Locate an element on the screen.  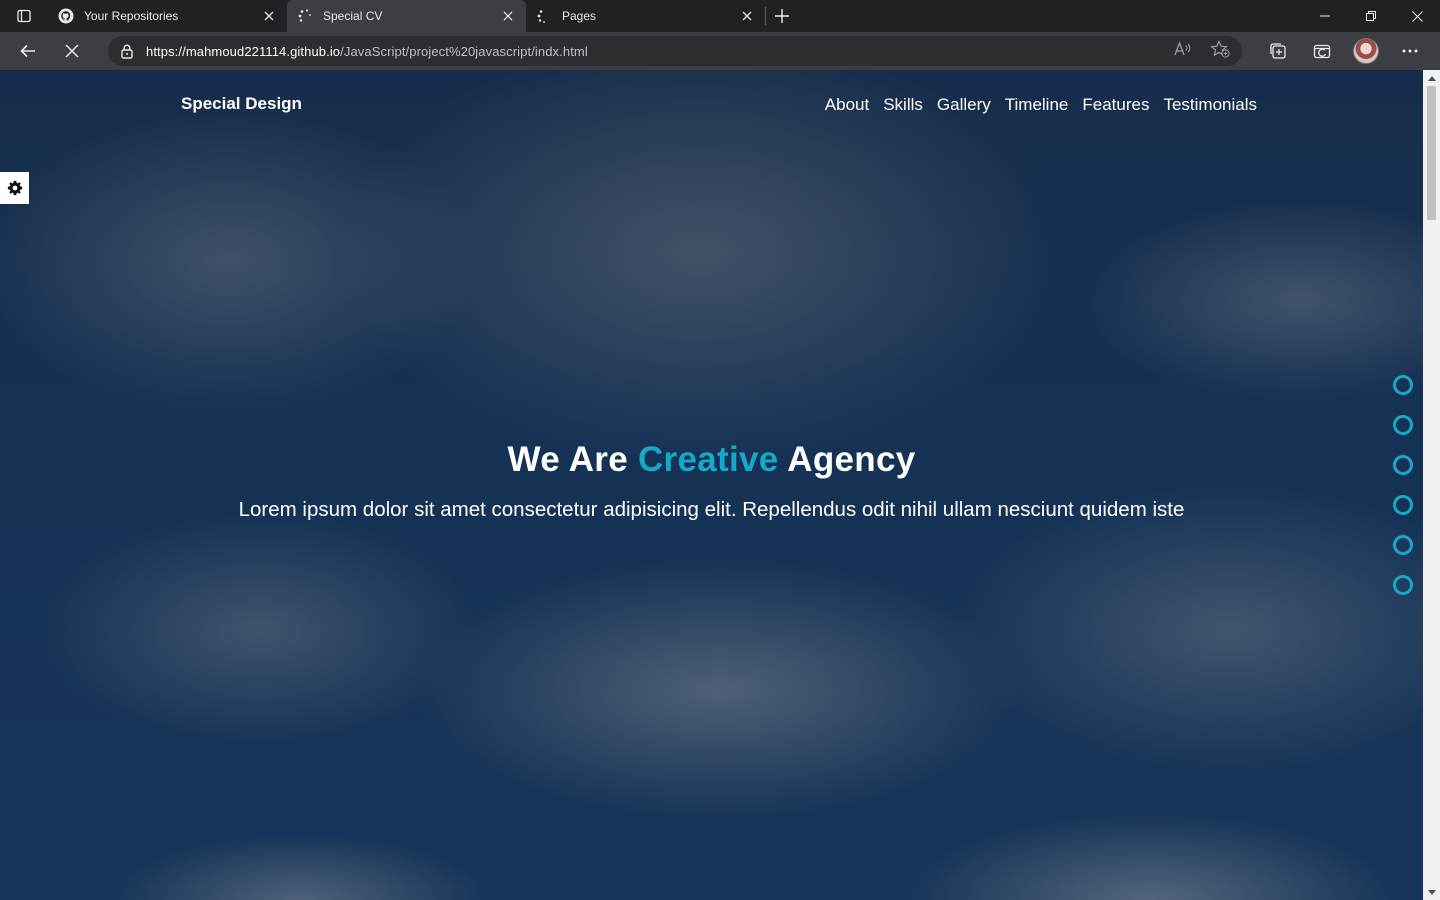
tab-actions-button is located at coordinates (24, 16).